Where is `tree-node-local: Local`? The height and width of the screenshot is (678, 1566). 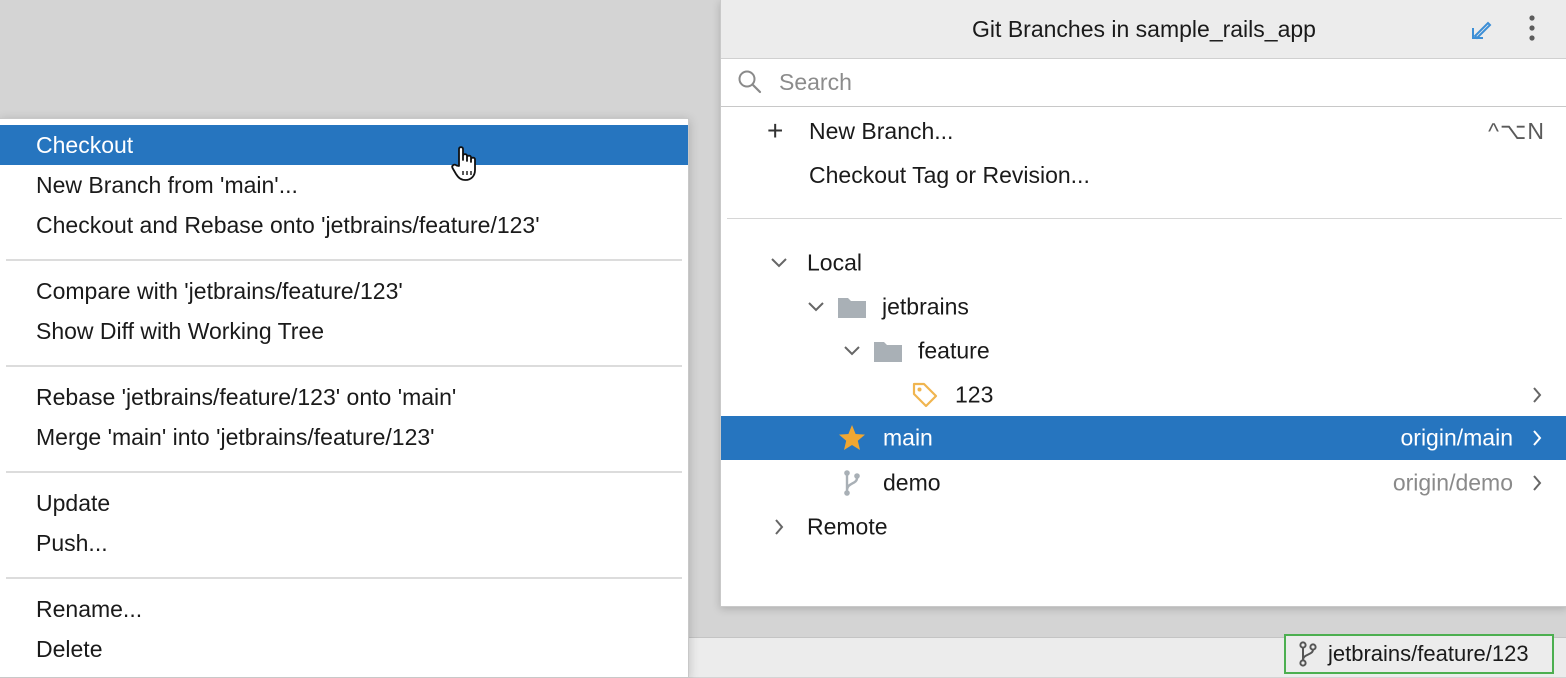 tree-node-local: Local is located at coordinates (1143, 263).